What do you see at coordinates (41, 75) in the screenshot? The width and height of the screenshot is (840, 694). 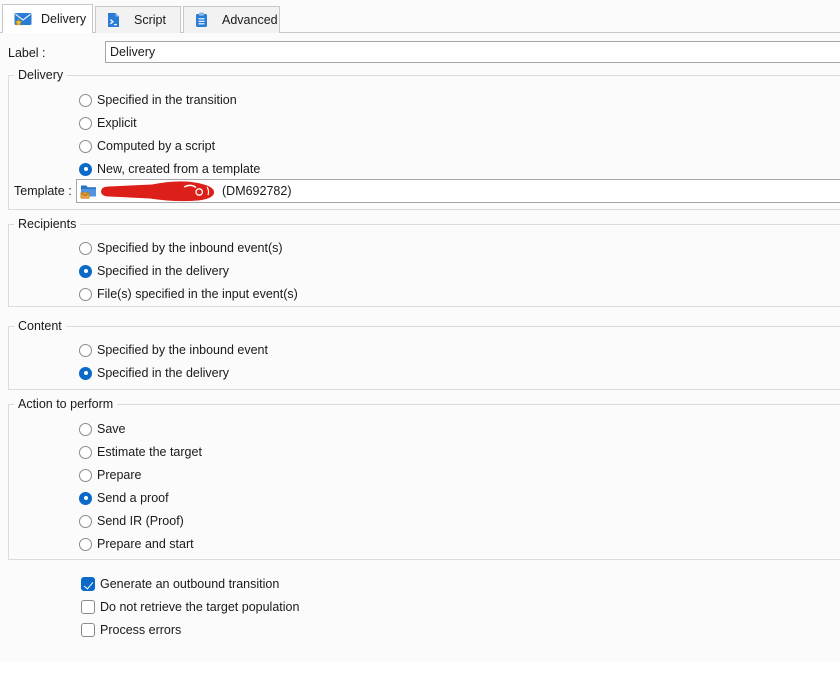 I see `group-delivery-title: Delivery` at bounding box center [41, 75].